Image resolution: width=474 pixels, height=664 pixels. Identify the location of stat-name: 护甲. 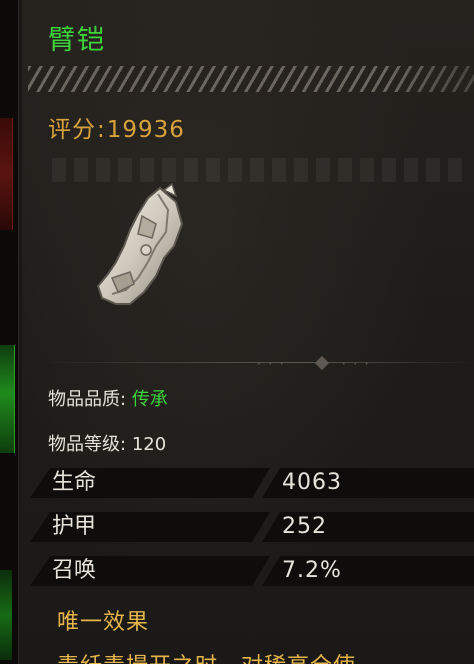
(74, 526).